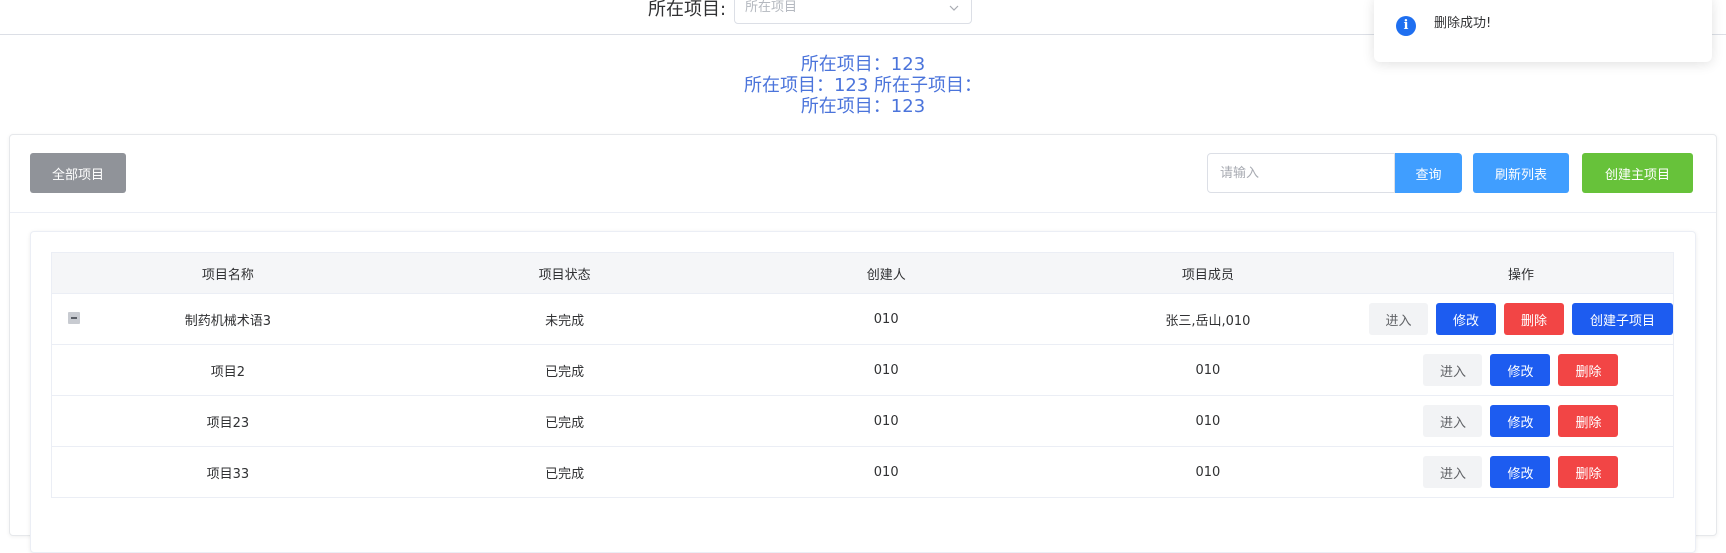  Describe the element at coordinates (687, 10) in the screenshot. I see `project-filter-label: 所在项目:` at that location.